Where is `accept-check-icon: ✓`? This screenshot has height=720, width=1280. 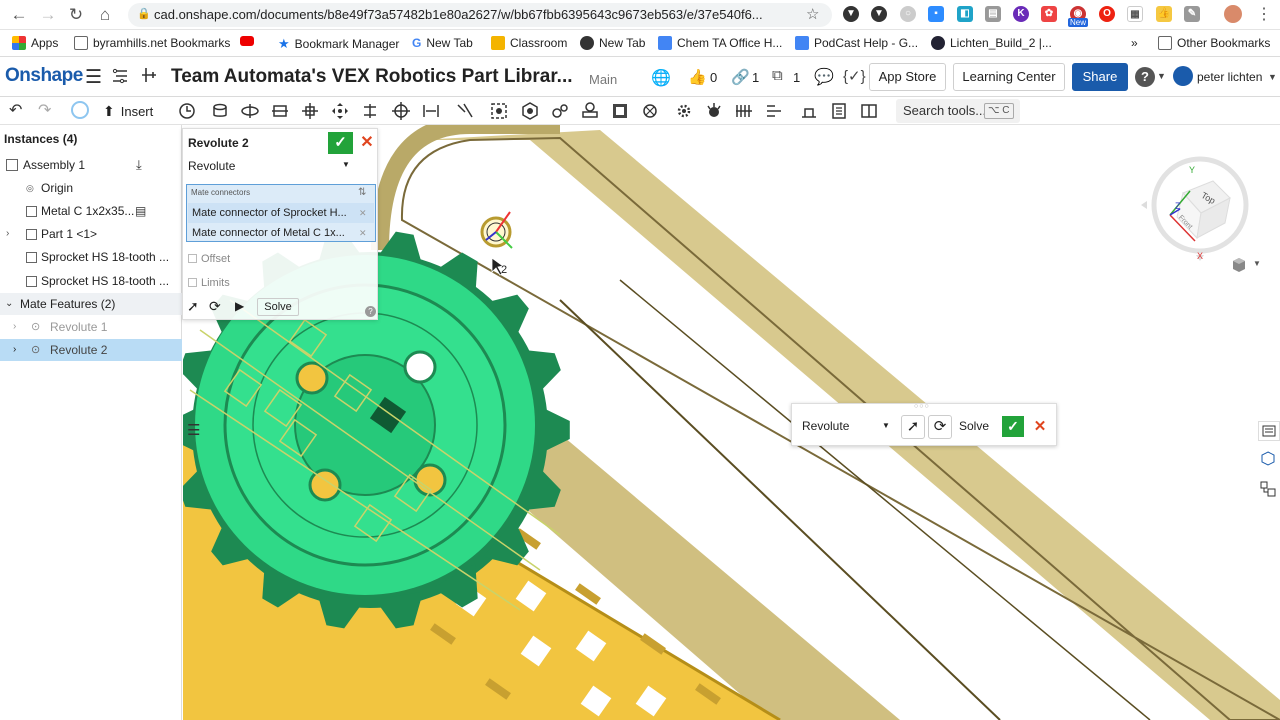 accept-check-icon: ✓ is located at coordinates (340, 143).